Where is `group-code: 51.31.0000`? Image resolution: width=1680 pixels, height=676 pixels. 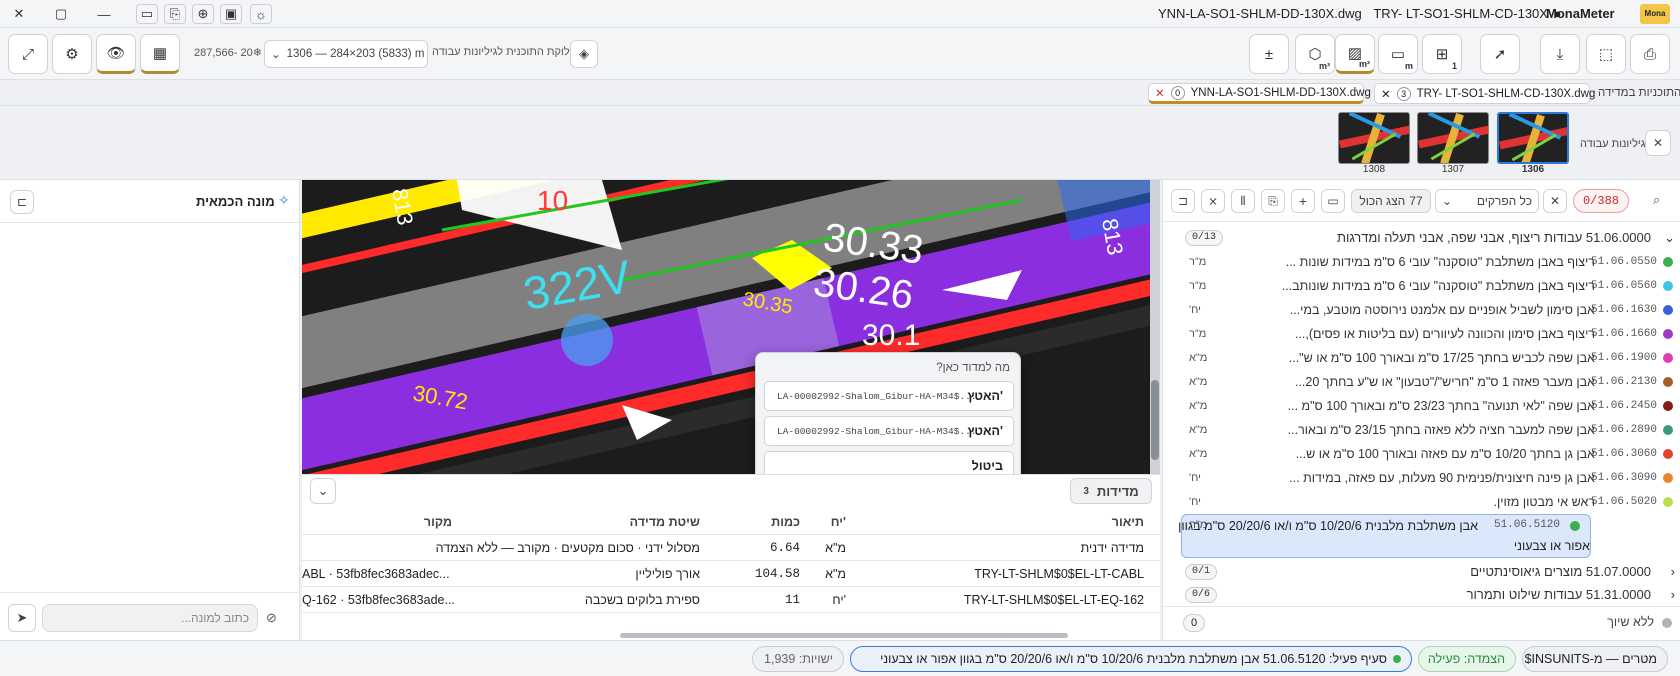 group-code: 51.31.0000 is located at coordinates (1618, 594).